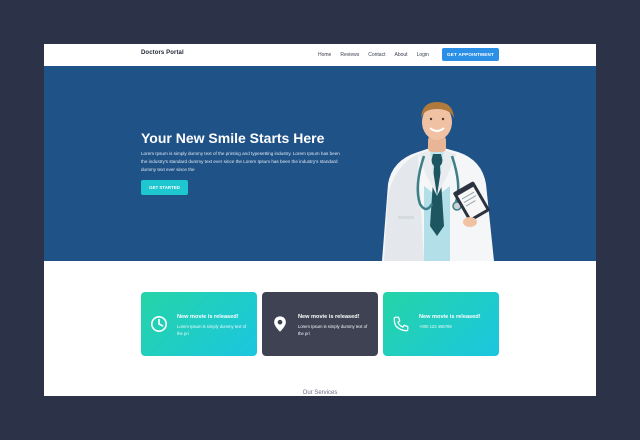 This screenshot has width=640, height=440. Describe the element at coordinates (400, 55) in the screenshot. I see `nav-link-about: About` at that location.